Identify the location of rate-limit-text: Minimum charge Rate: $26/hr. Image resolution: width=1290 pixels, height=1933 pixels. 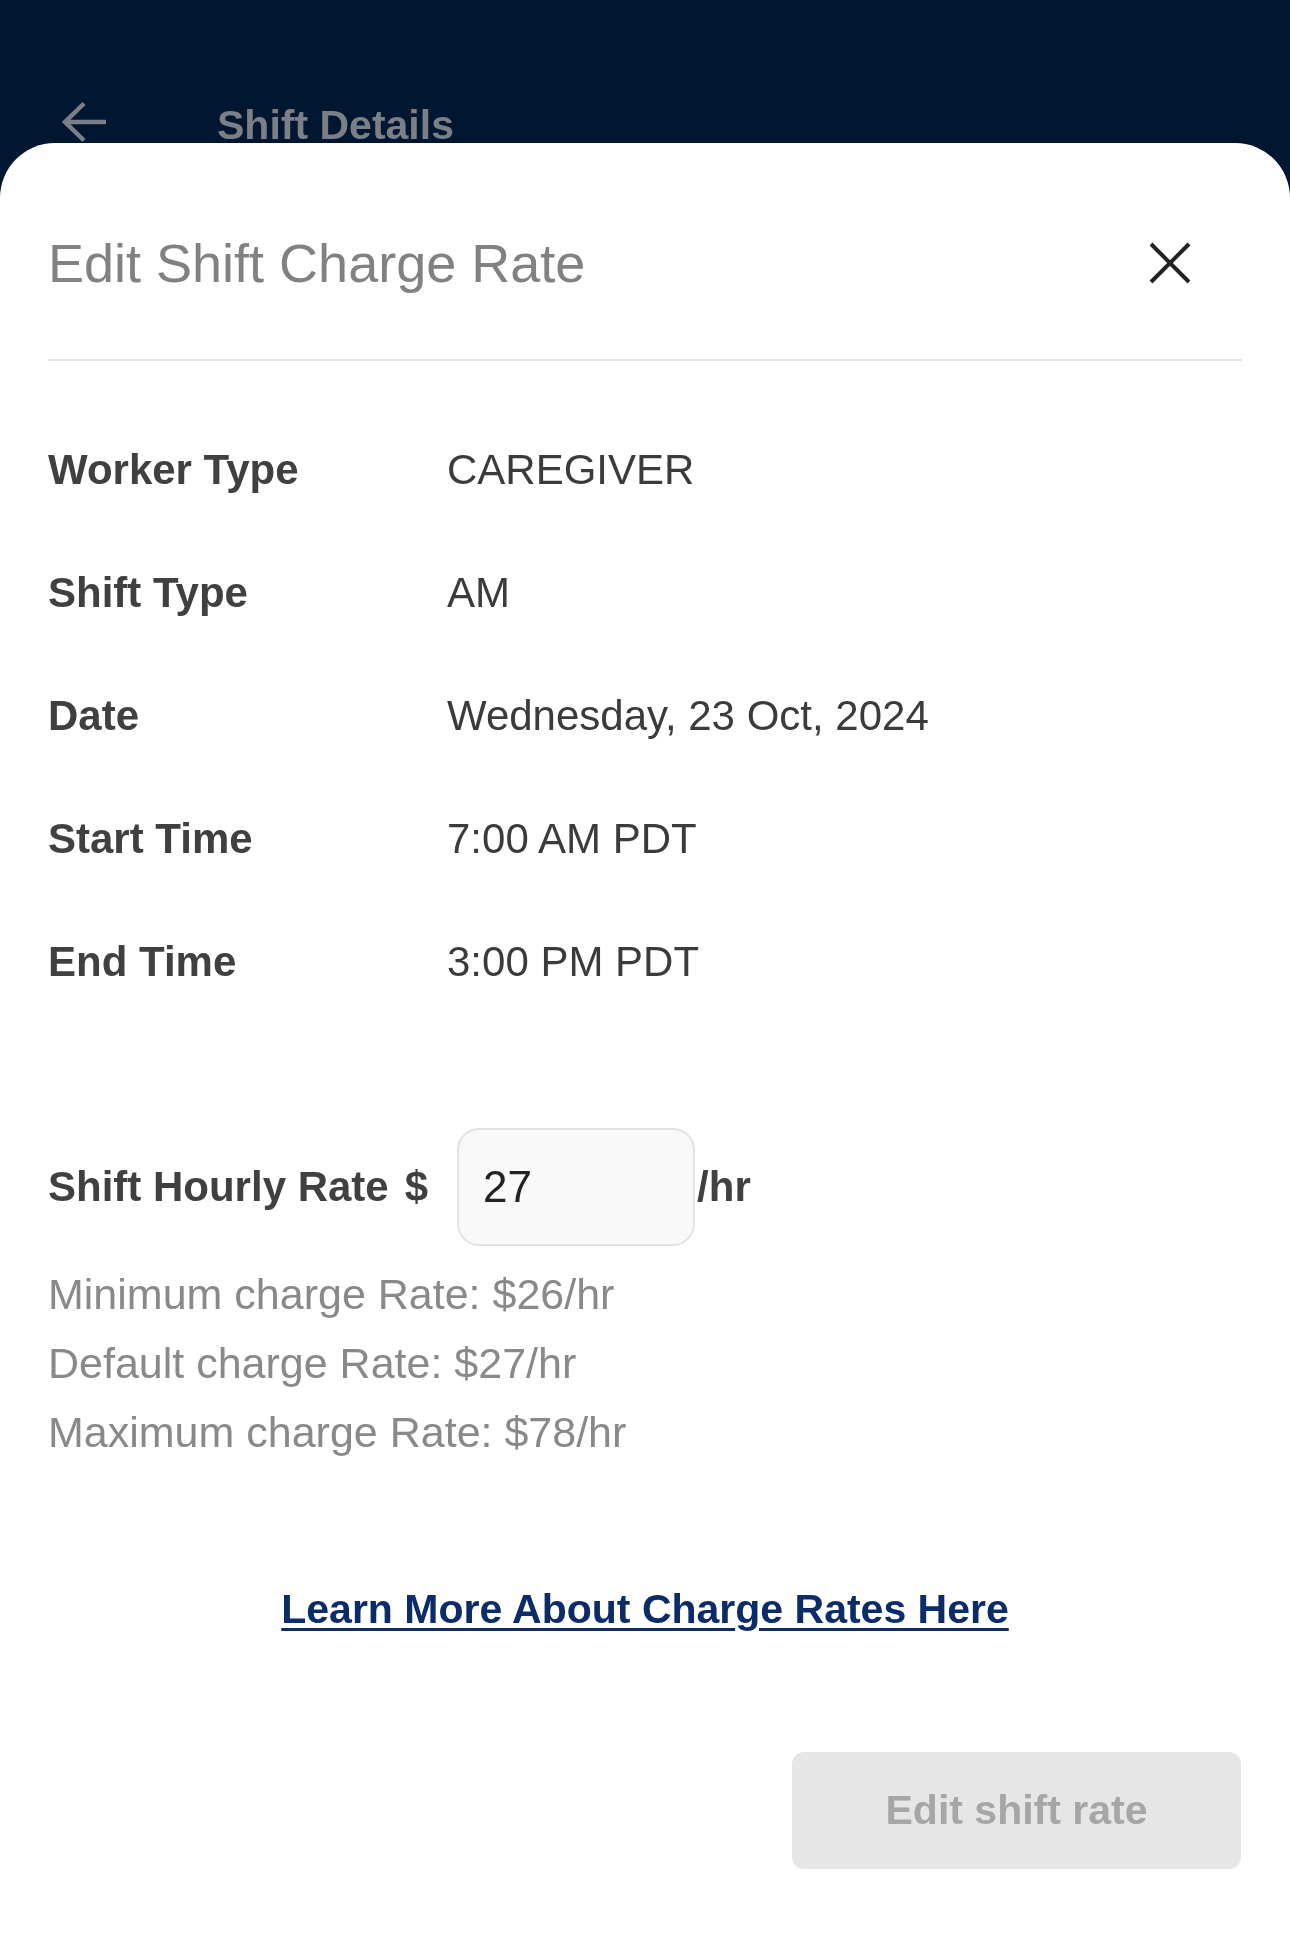
(332, 1294).